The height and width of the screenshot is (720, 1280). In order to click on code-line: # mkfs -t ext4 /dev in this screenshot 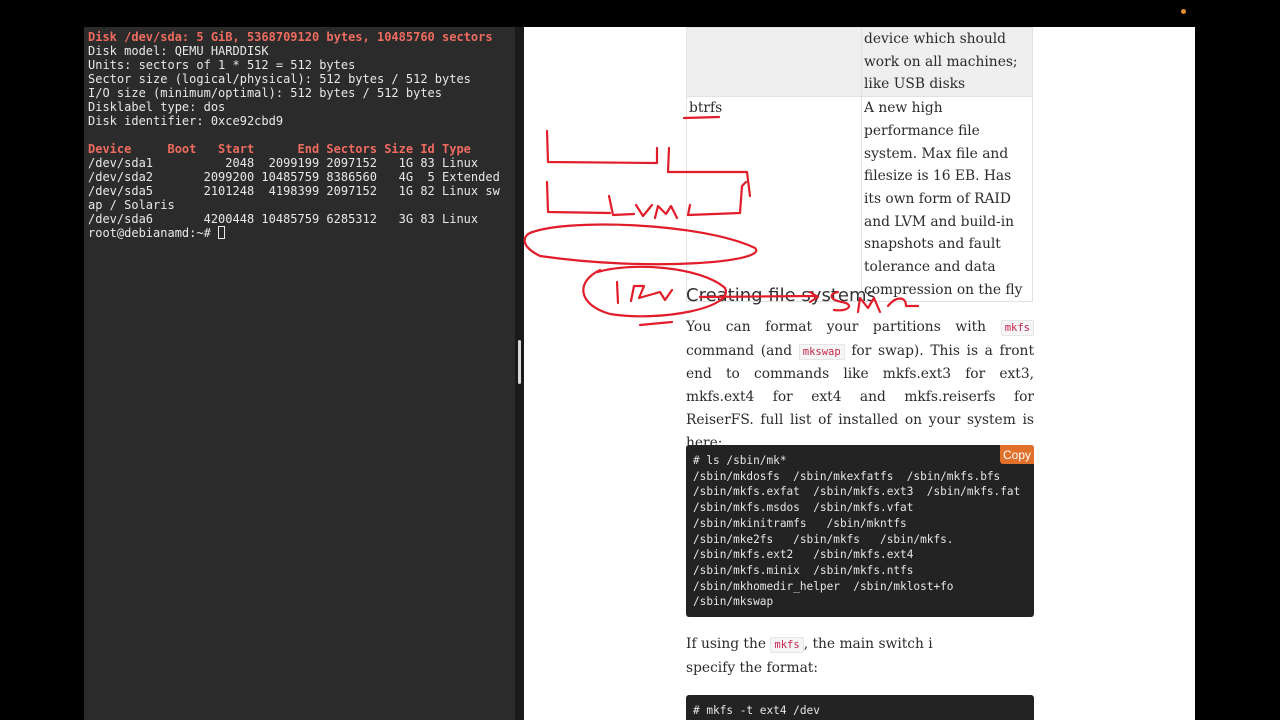, I will do `click(756, 710)`.